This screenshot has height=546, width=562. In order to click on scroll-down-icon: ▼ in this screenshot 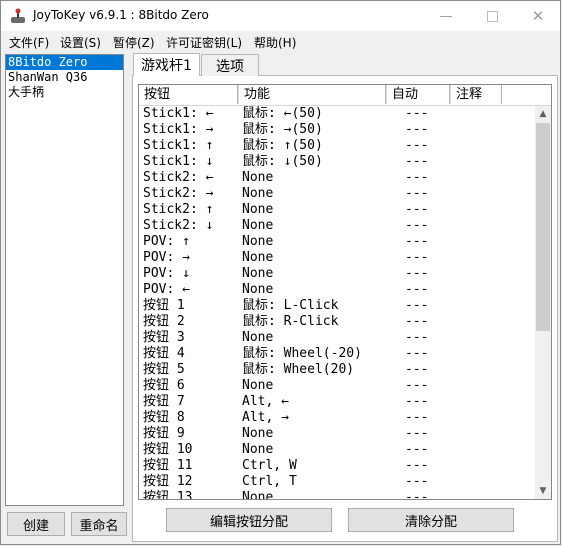, I will do `click(543, 491)`.